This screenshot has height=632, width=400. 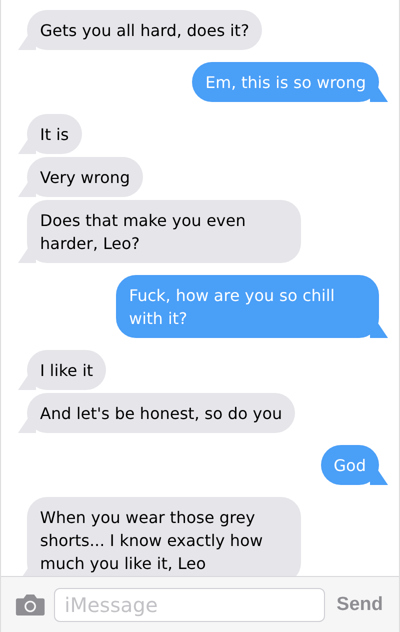 What do you see at coordinates (359, 605) in the screenshot?
I see `send-button: Send` at bounding box center [359, 605].